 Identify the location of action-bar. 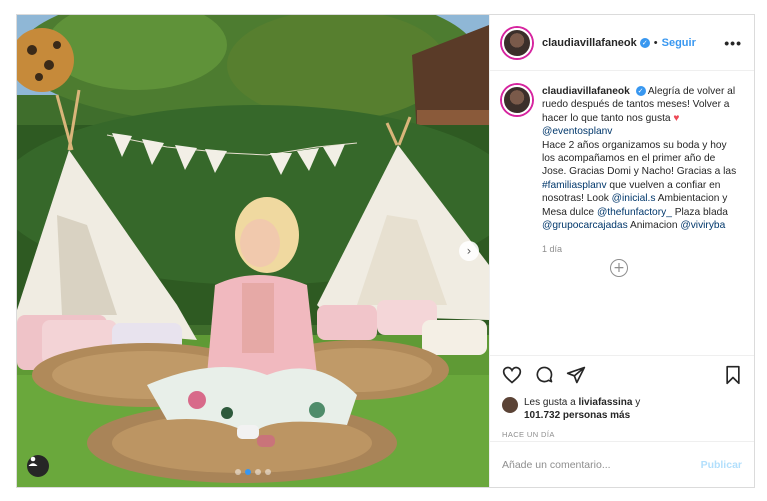
(622, 377).